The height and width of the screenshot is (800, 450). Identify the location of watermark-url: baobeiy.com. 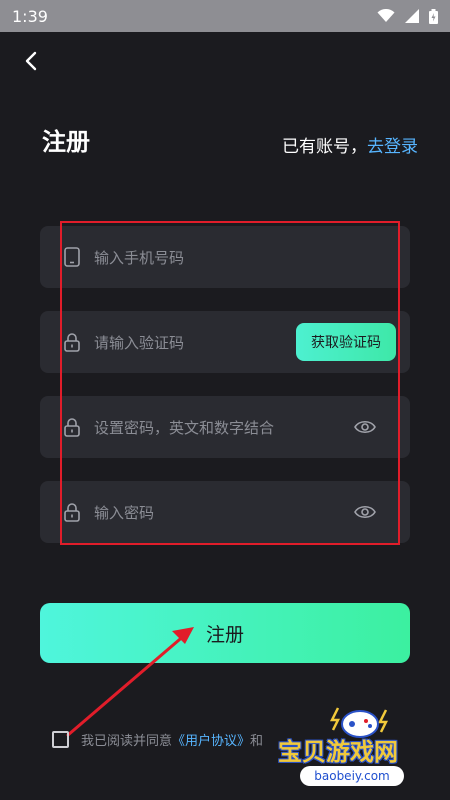
(352, 776).